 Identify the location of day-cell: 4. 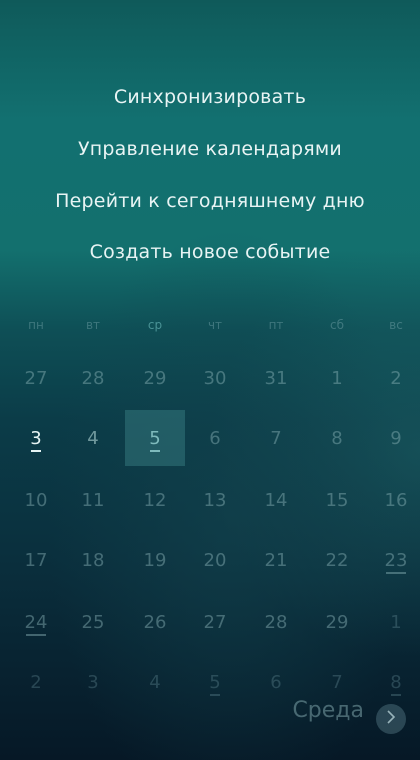
(93, 438).